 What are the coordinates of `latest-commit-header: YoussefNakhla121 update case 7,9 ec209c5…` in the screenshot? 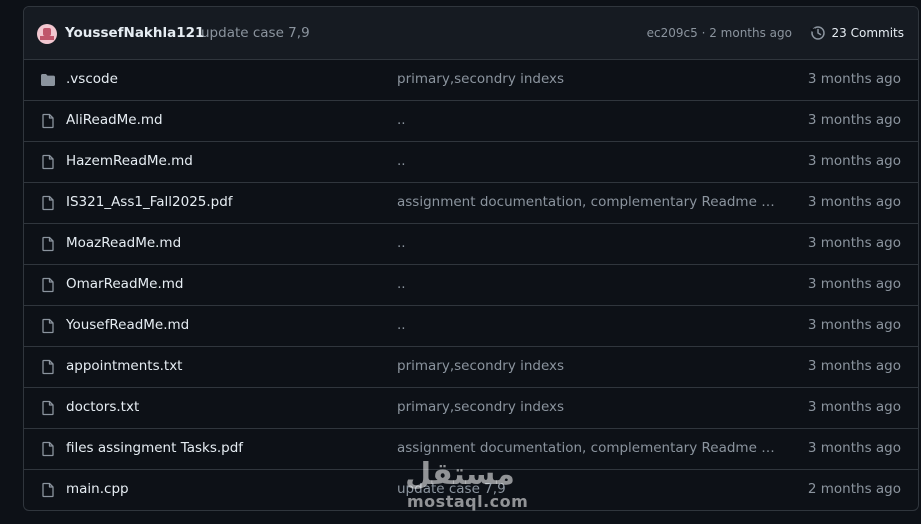 It's located at (471, 33).